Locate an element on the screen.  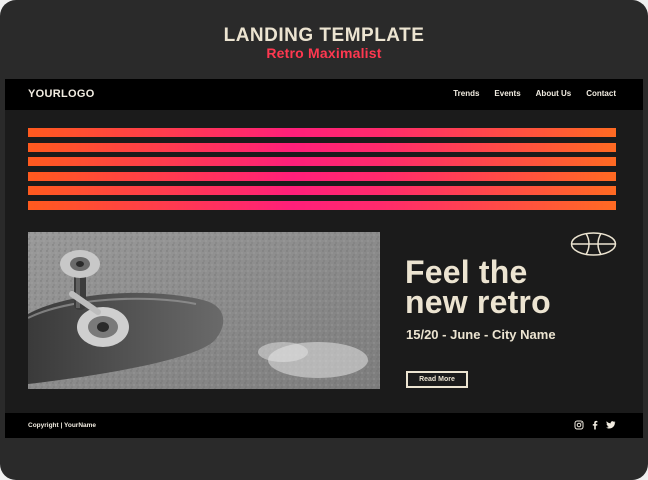
twitter-icon is located at coordinates (611, 425).